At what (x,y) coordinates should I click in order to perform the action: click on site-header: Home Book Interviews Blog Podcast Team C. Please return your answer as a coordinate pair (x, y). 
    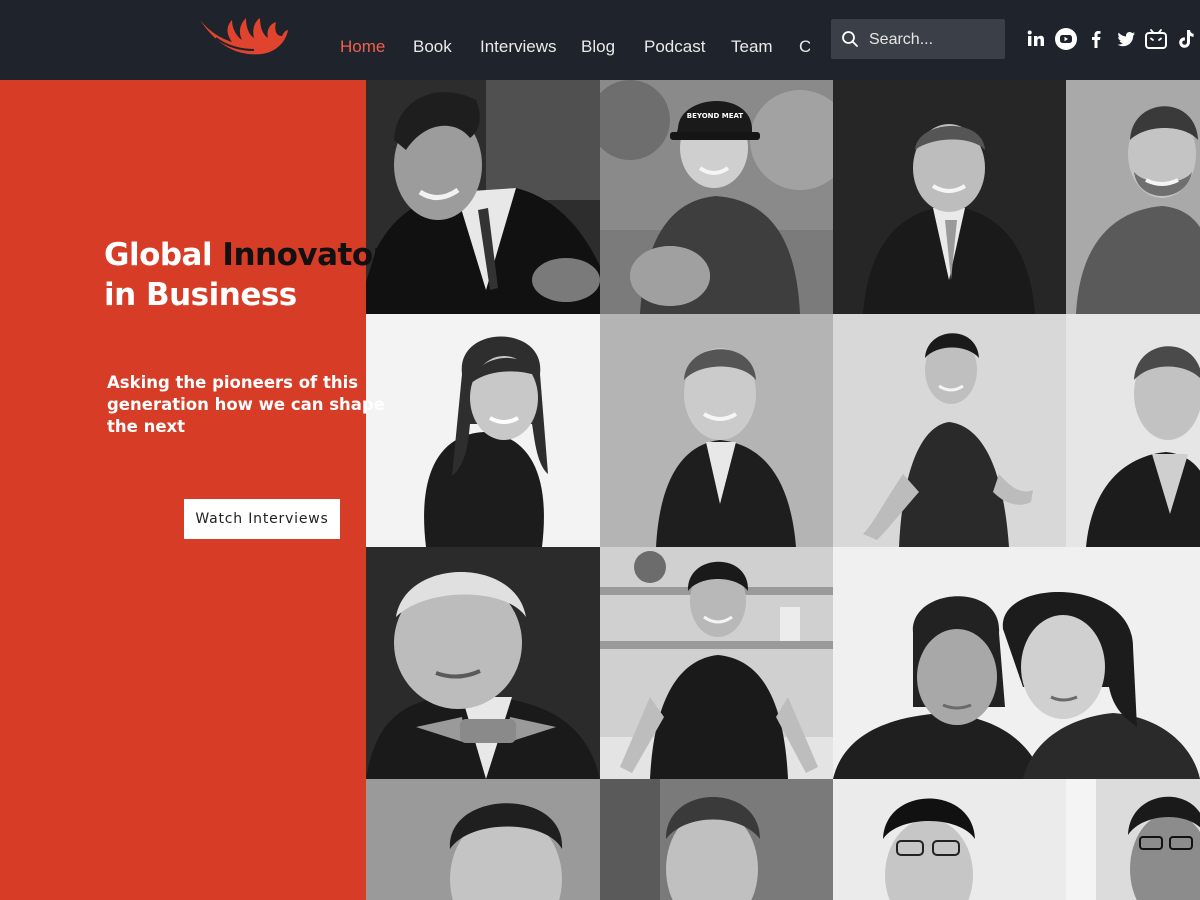
    Looking at the image, I should click on (600, 40).